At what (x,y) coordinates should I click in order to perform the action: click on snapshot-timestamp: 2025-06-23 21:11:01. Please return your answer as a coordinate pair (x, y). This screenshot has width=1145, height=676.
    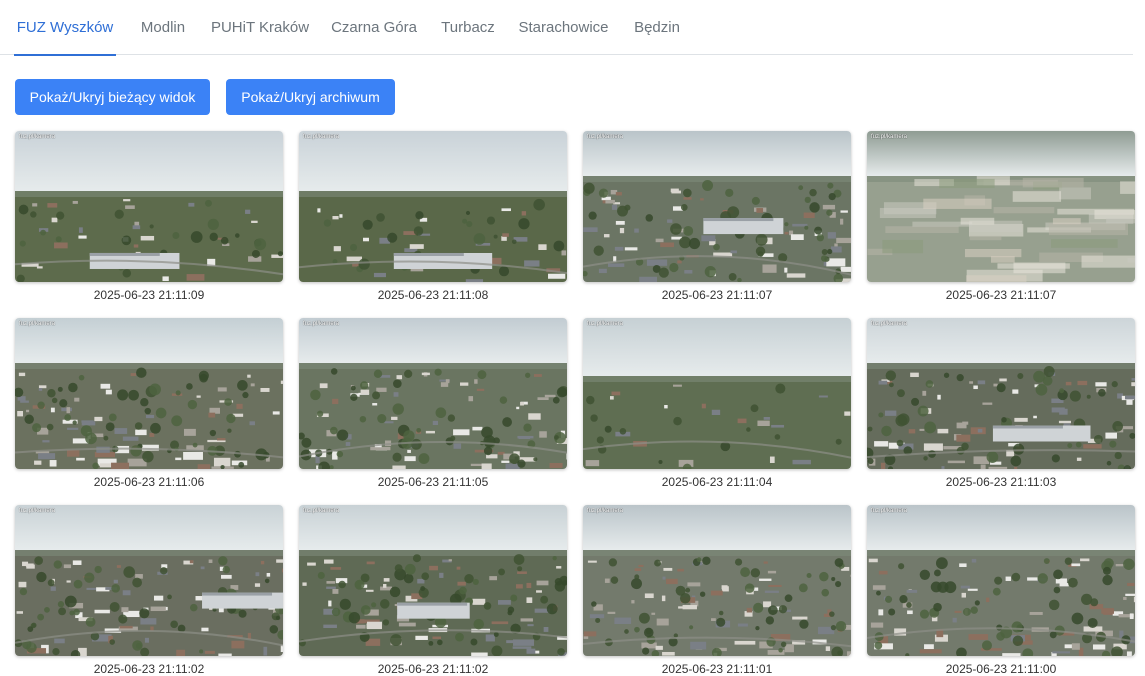
    Looking at the image, I should click on (717, 669).